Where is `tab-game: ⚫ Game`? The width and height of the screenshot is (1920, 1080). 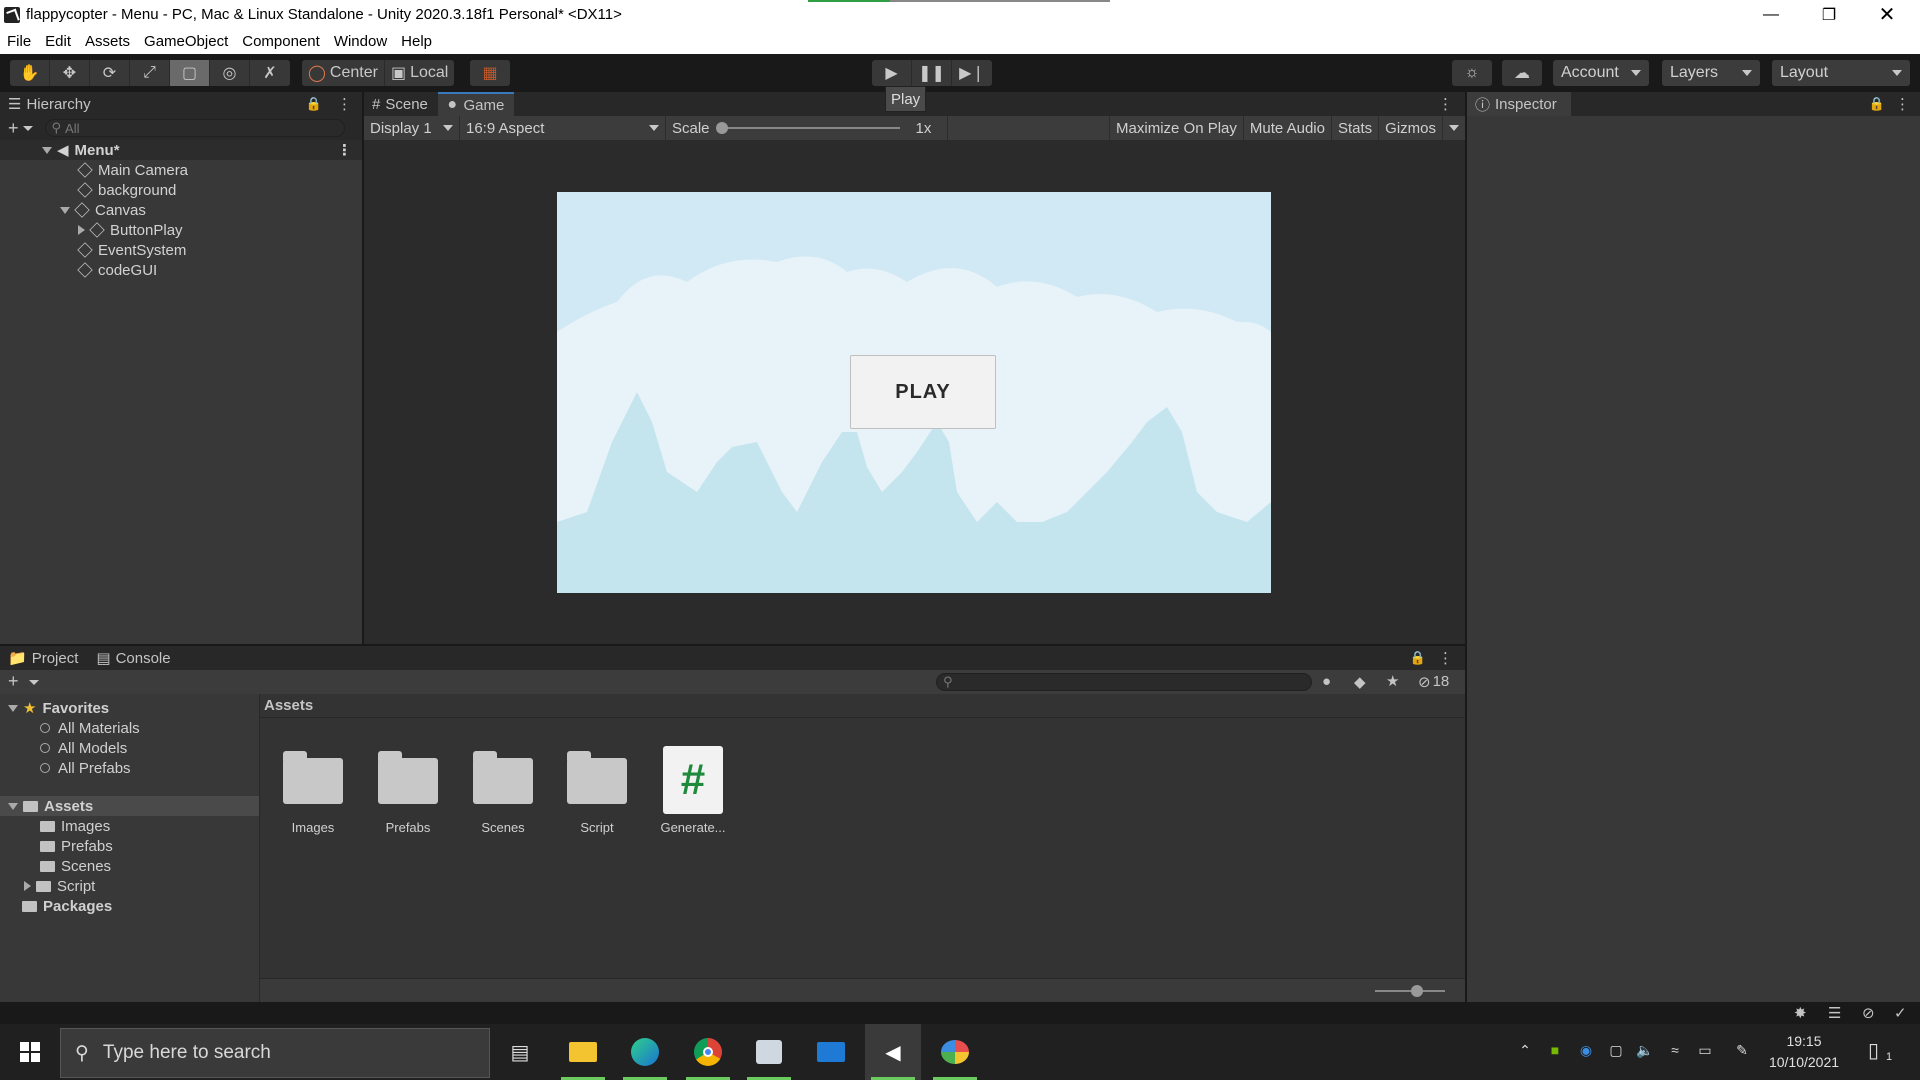
tab-game: ⚫ Game is located at coordinates (476, 104).